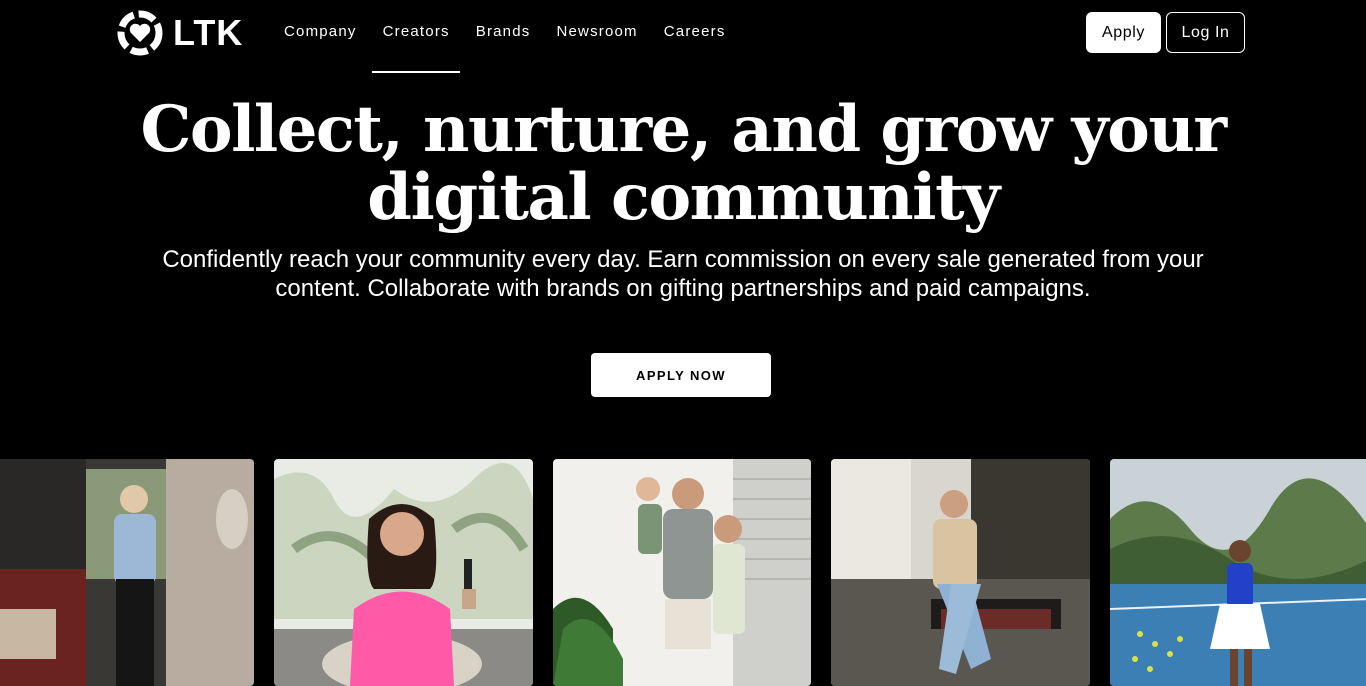 The image size is (1366, 686). I want to click on main-nav: Company Creators Brands Newsroom Careers, so click(505, 32).